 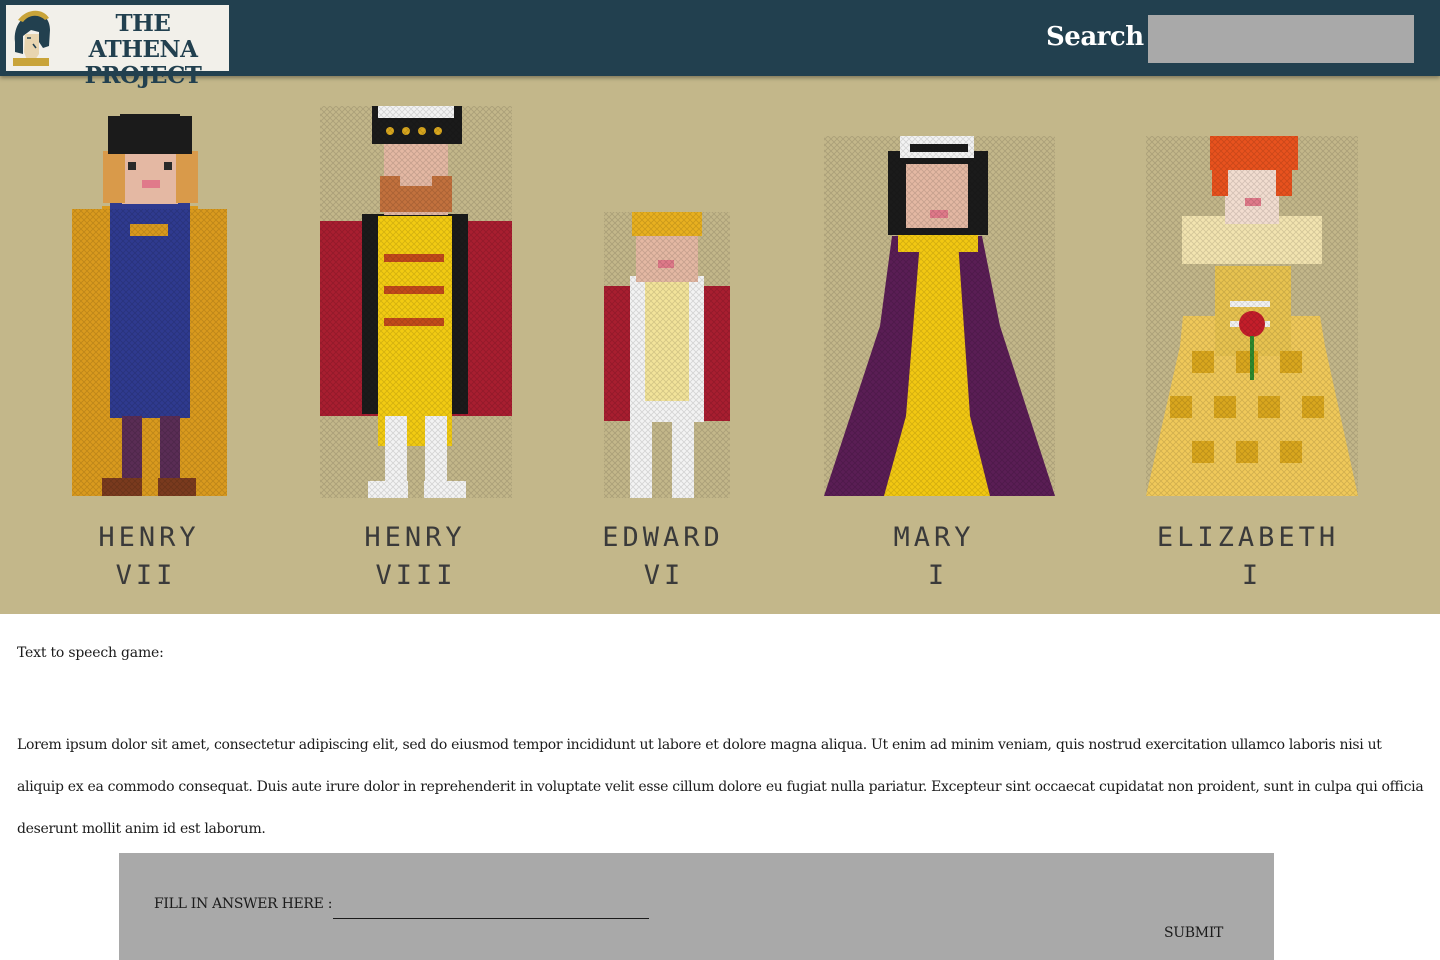 What do you see at coordinates (143, 75) in the screenshot?
I see `logo-line-2: PROJECT` at bounding box center [143, 75].